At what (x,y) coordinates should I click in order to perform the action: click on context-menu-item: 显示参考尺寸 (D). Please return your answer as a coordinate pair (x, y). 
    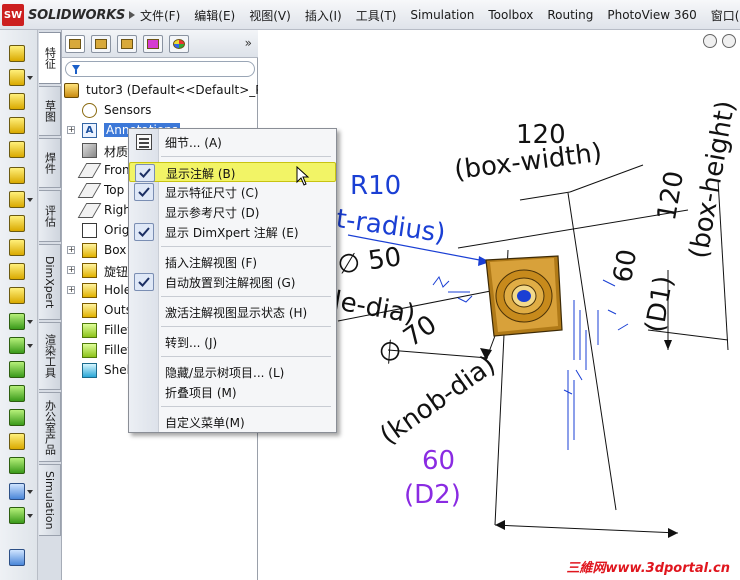
    Looking at the image, I should click on (232, 212).